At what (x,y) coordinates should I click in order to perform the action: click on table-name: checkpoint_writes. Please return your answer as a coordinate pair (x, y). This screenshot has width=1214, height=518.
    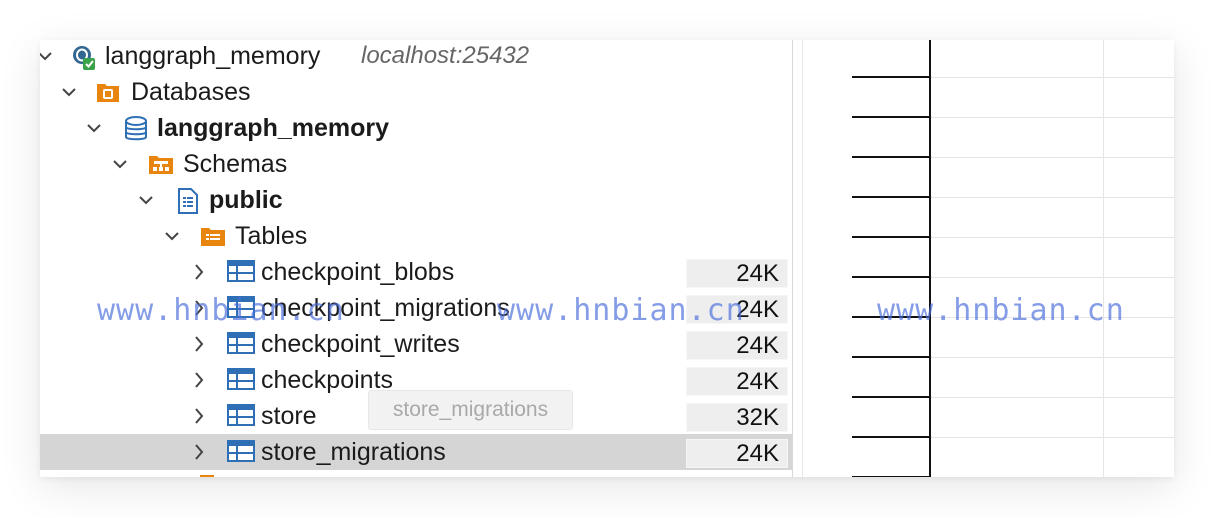
    Looking at the image, I should click on (360, 344).